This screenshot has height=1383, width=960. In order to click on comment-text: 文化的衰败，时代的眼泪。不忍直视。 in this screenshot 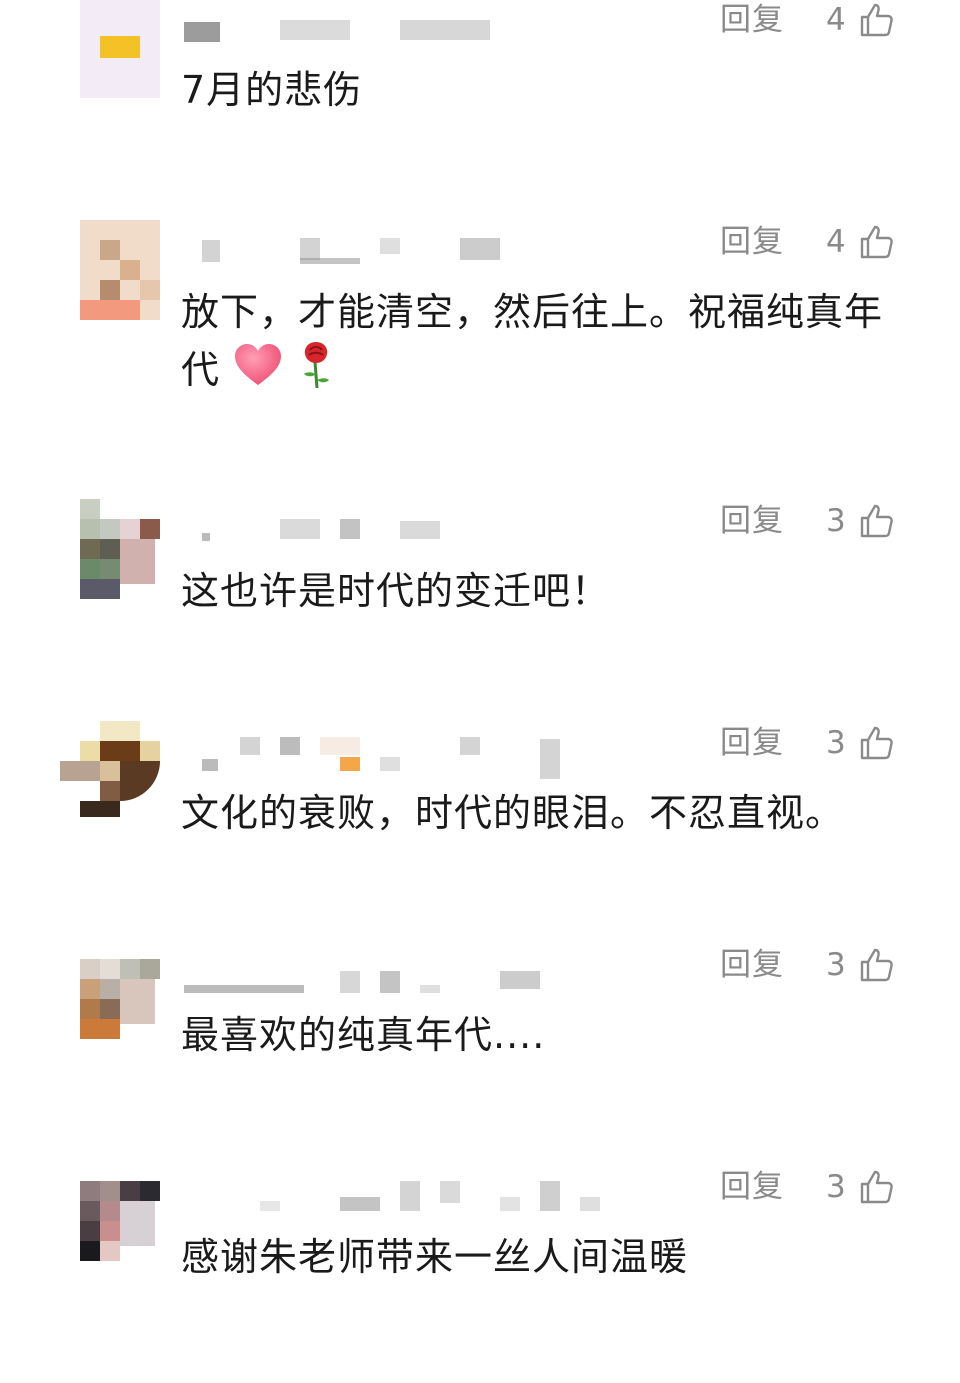, I will do `click(546, 813)`.